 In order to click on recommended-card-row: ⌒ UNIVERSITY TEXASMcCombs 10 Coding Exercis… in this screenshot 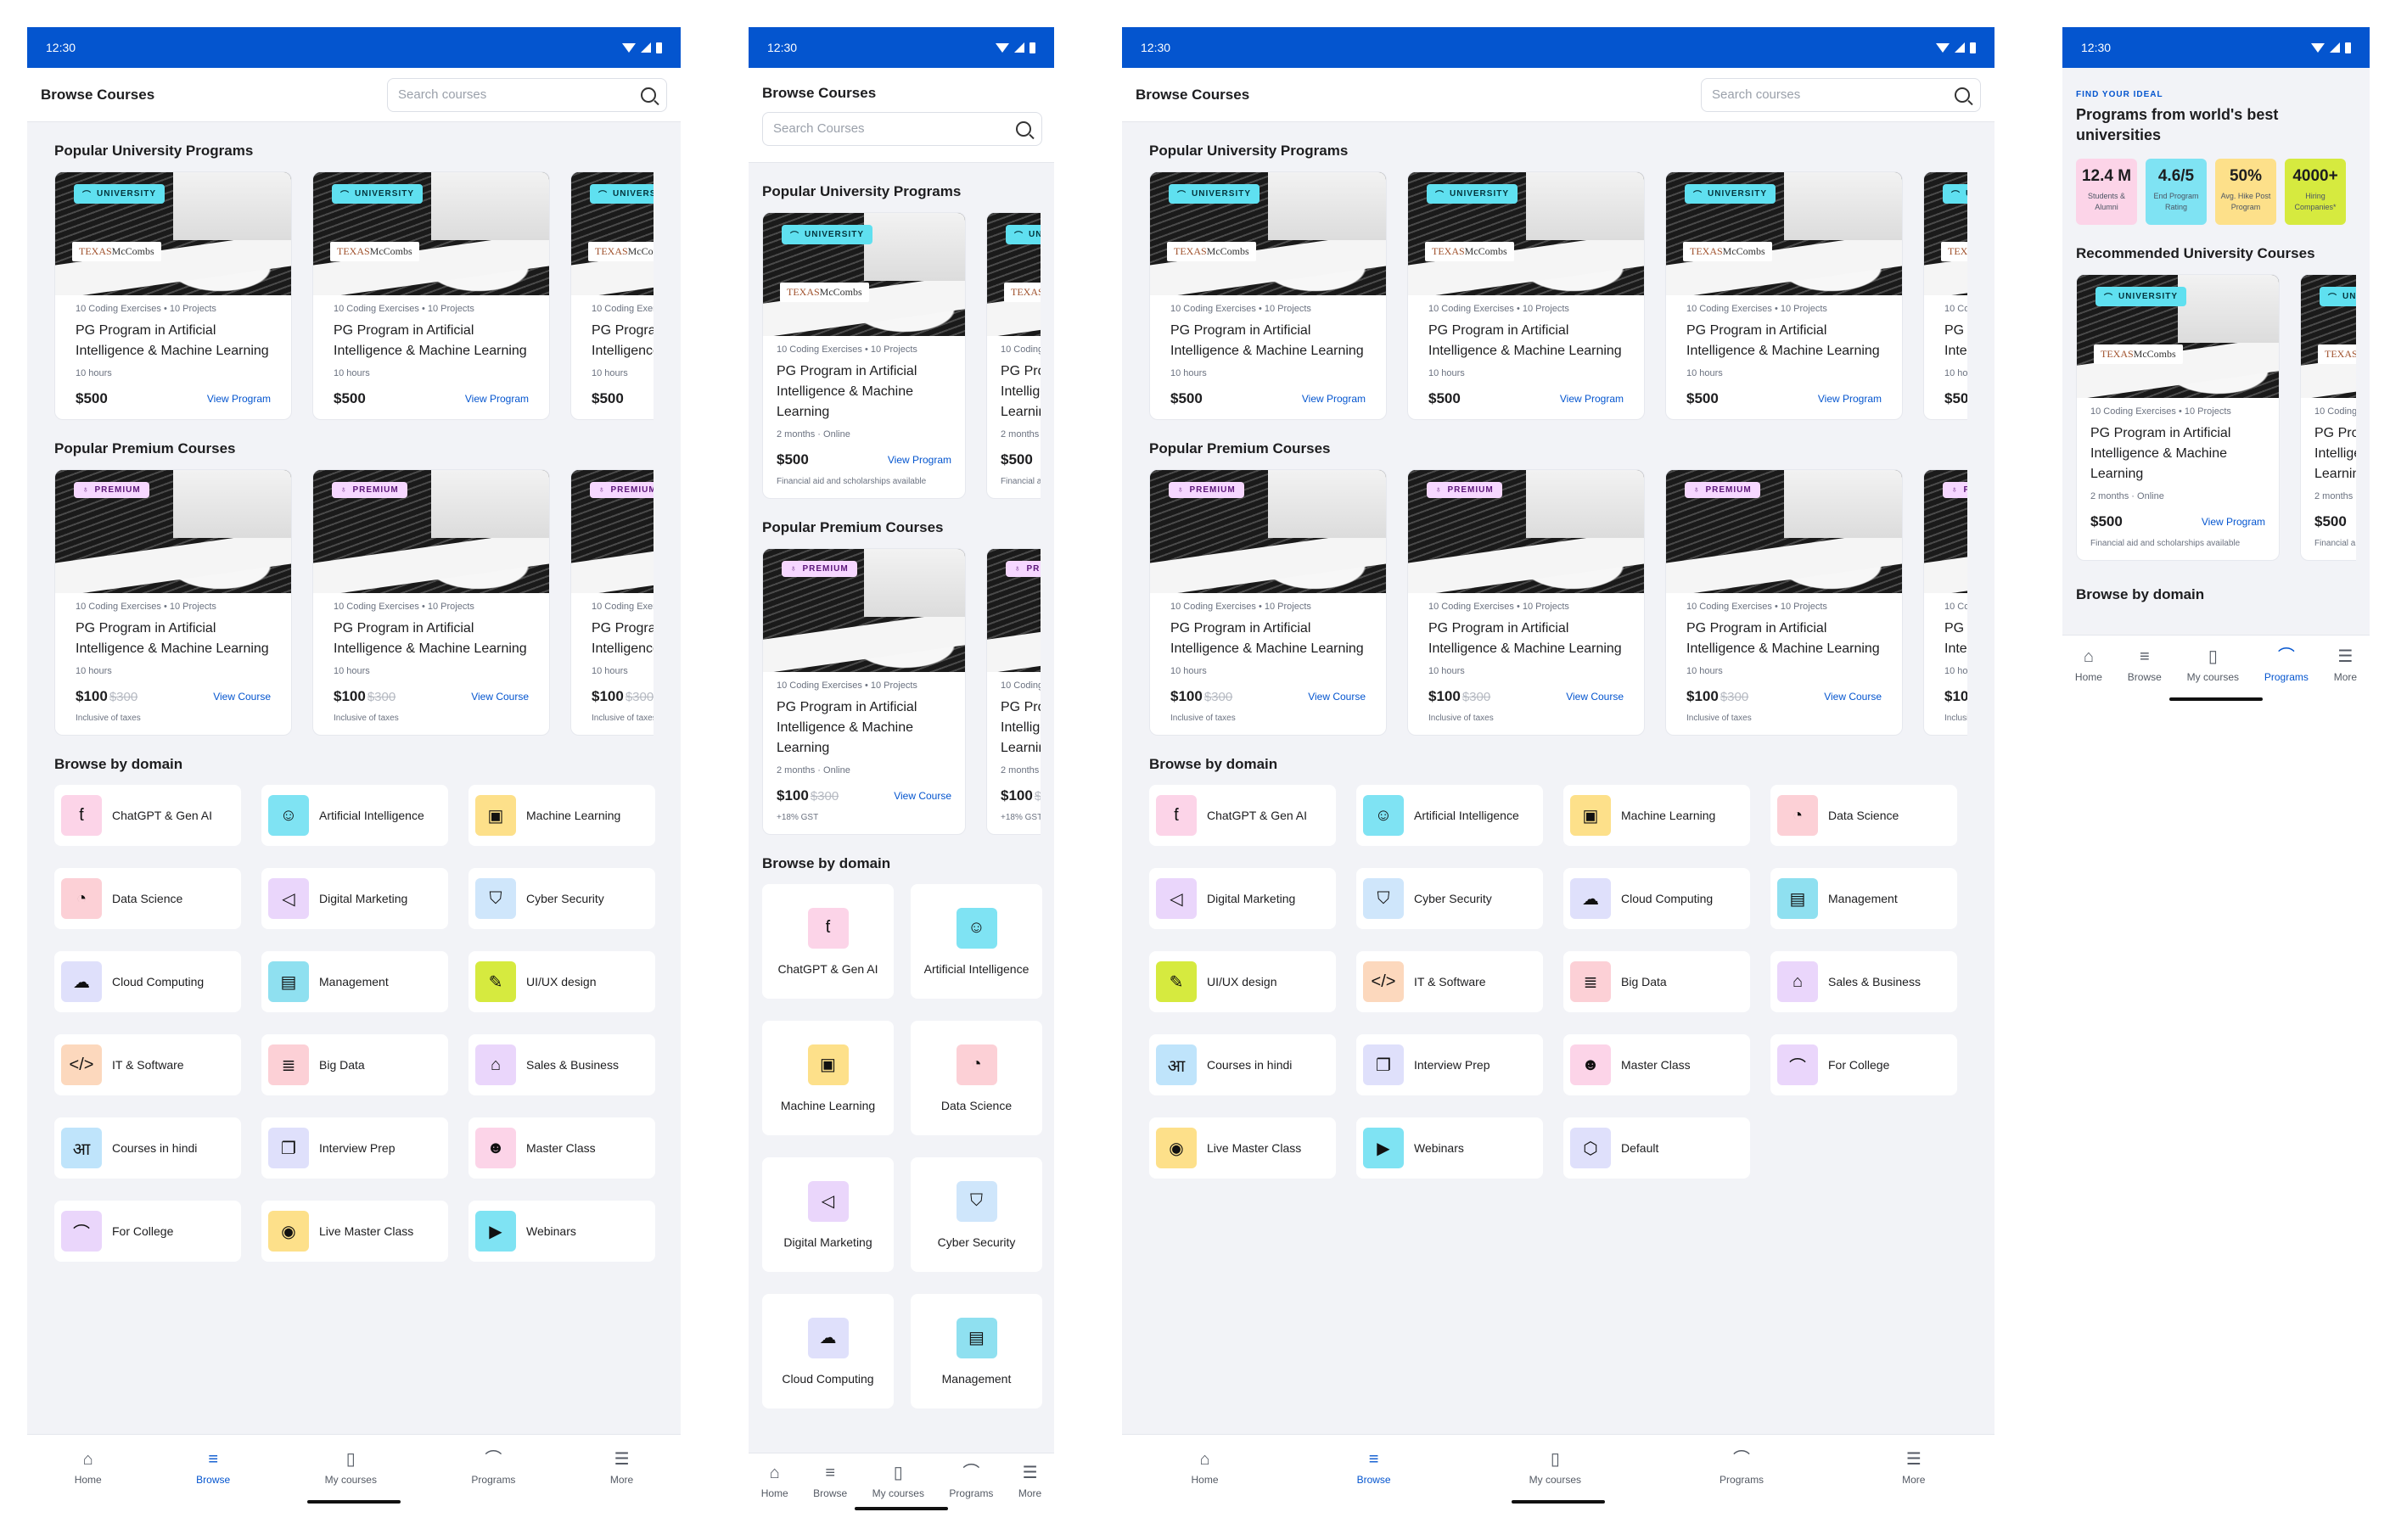, I will do `click(2216, 417)`.